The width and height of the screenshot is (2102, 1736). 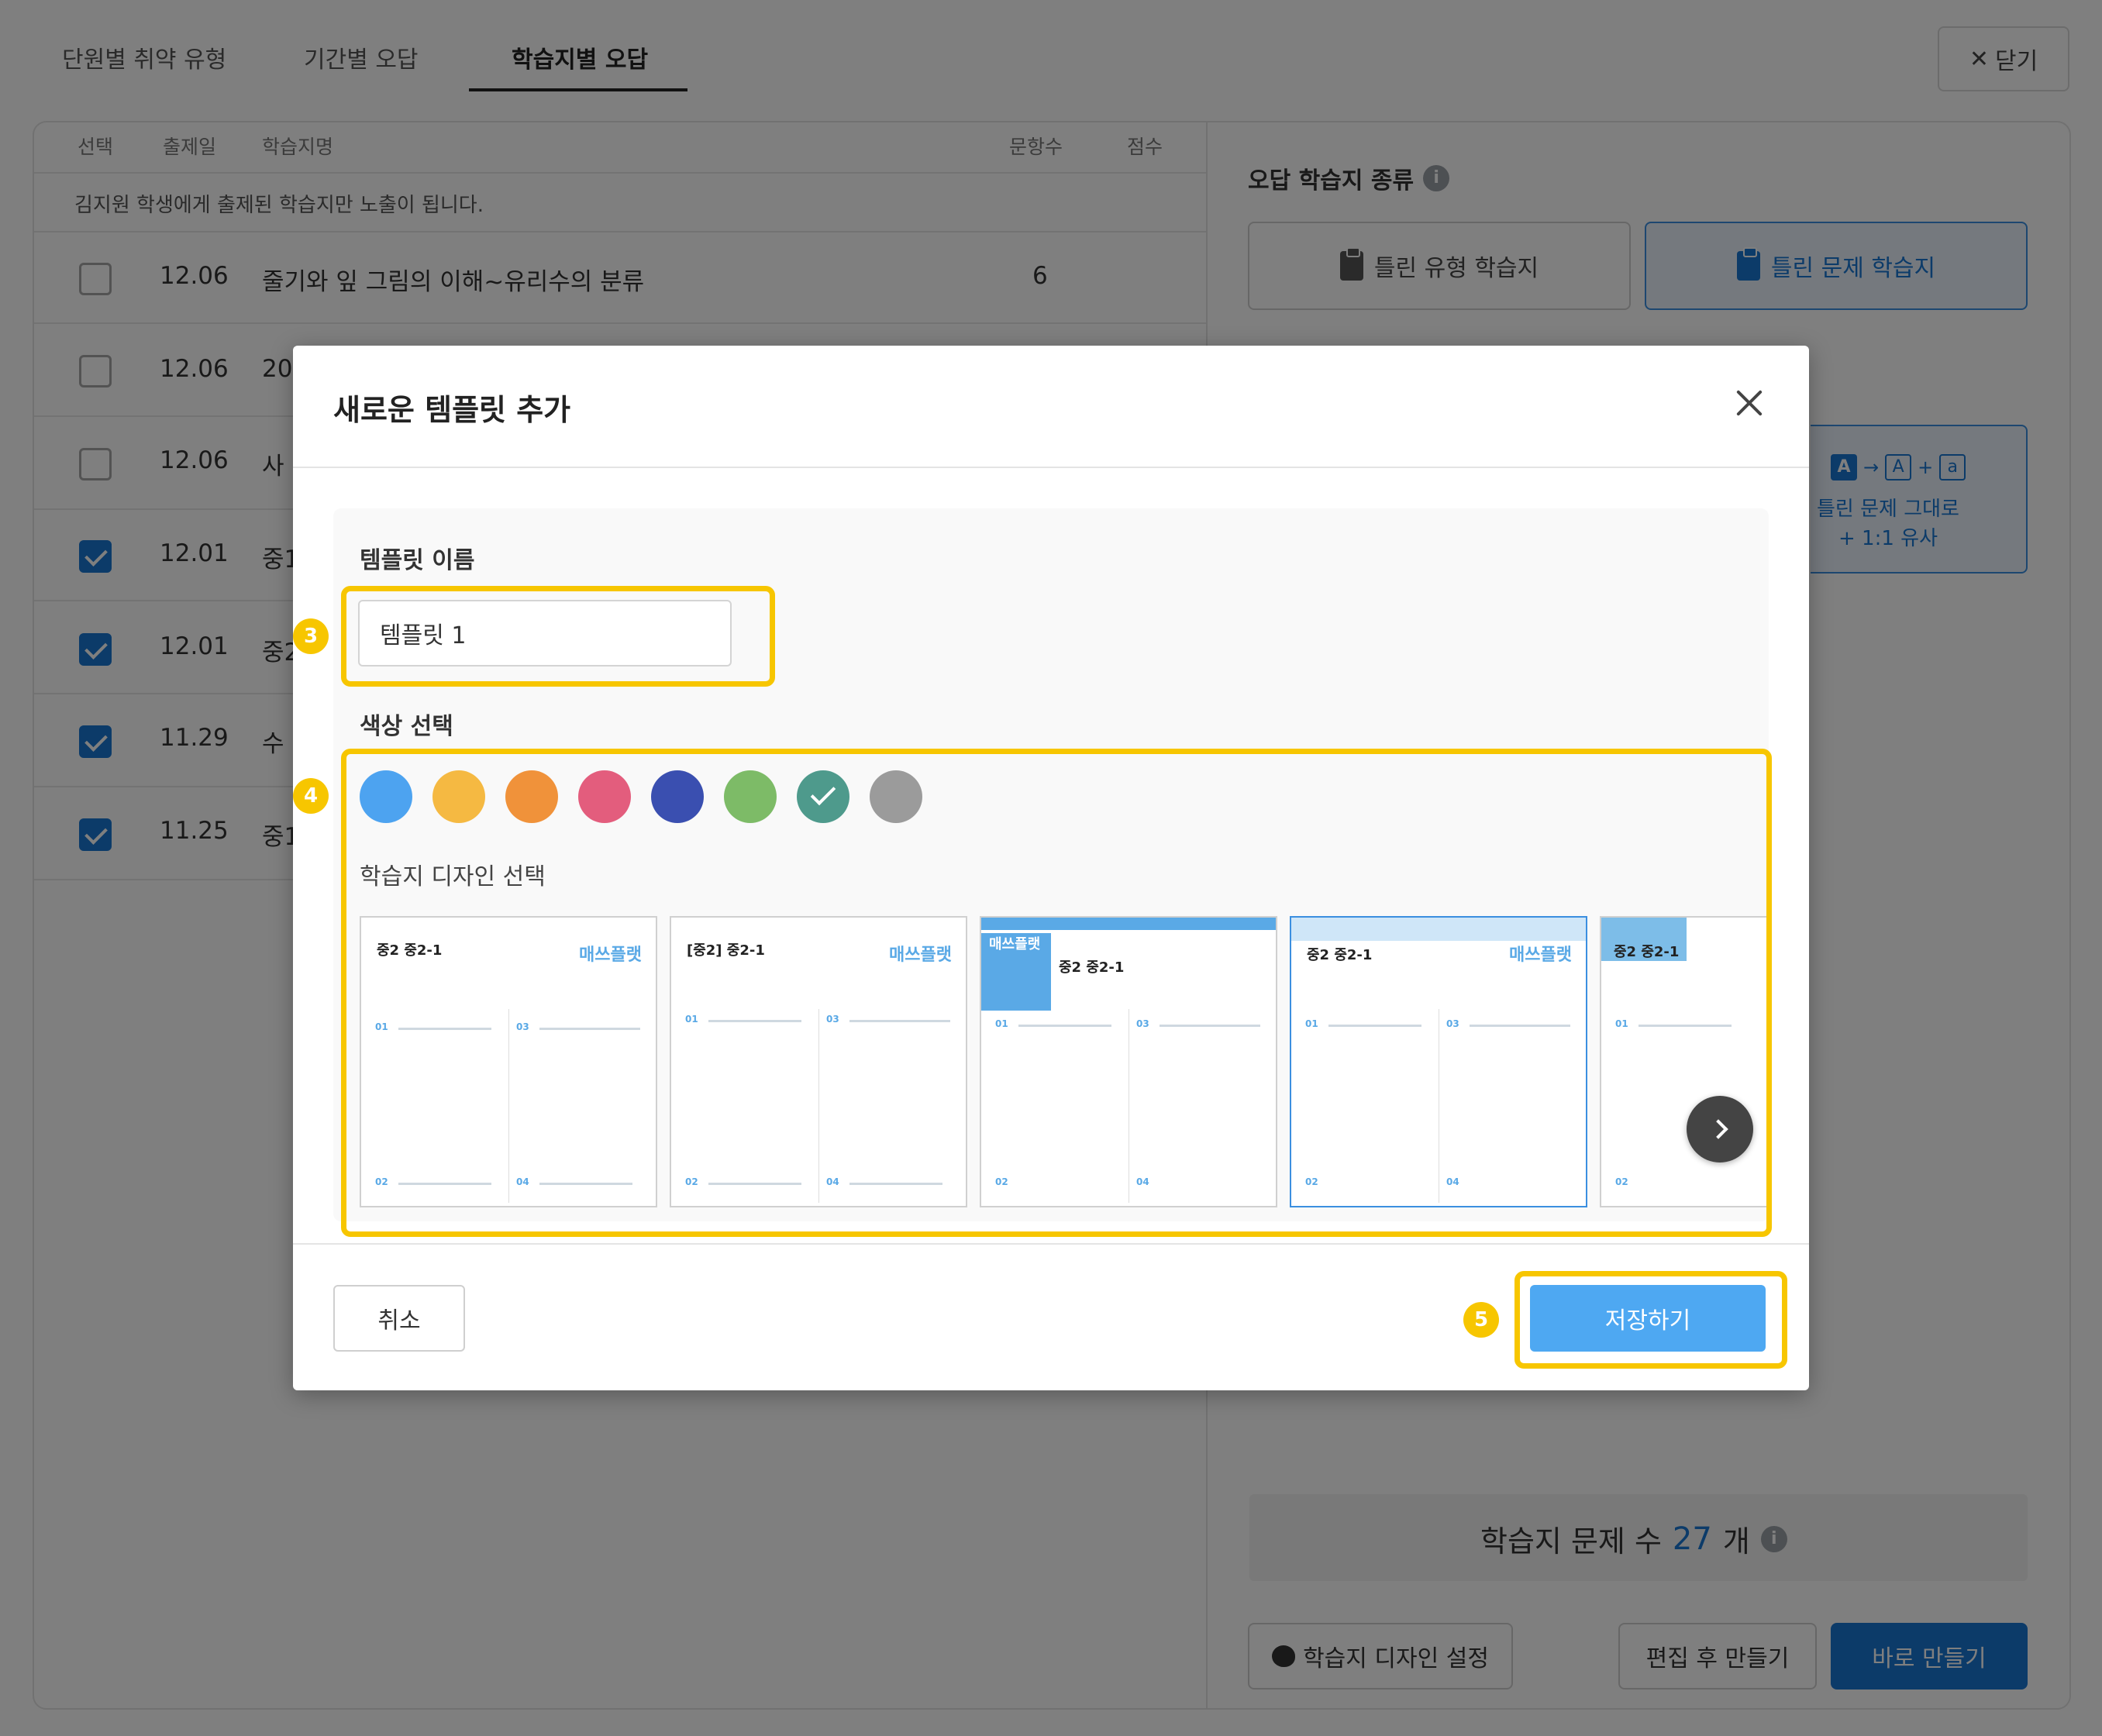 I want to click on close-icon, so click(x=1749, y=403).